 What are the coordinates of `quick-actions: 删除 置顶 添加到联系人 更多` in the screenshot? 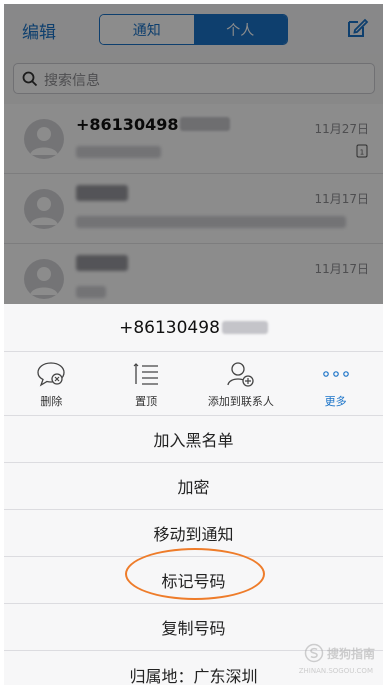 It's located at (193, 384).